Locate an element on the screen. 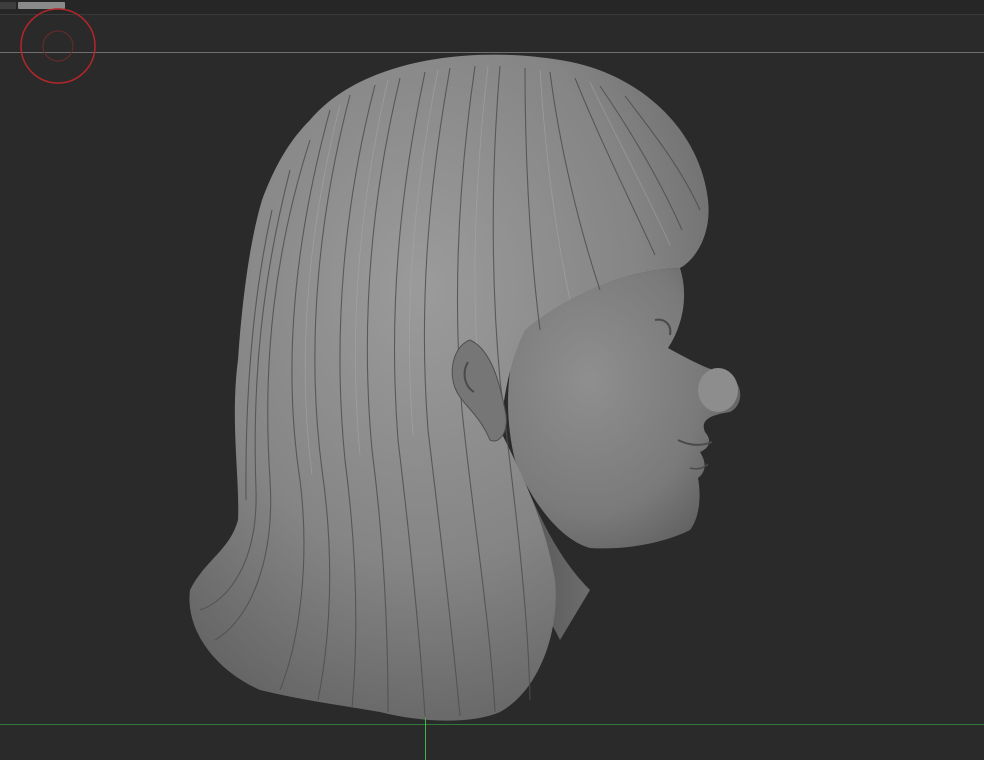 The width and height of the screenshot is (984, 760). y-axis-line is located at coordinates (425, 739).